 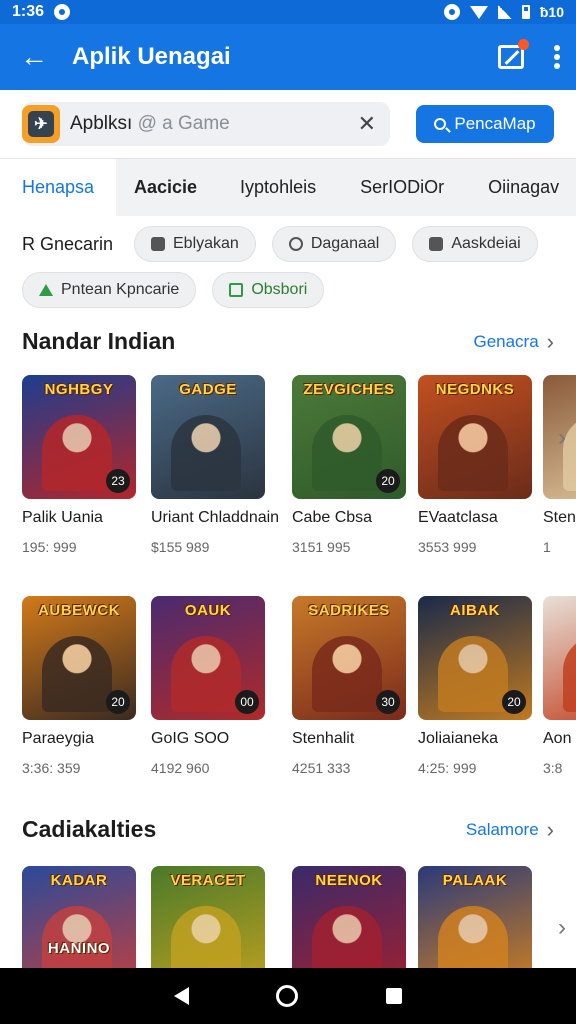 I want to click on game-card: KADAR HANINO, so click(x=79, y=917).